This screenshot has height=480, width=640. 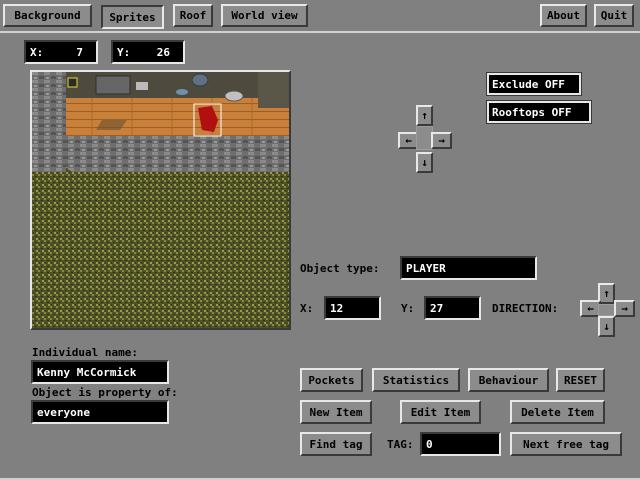 What do you see at coordinates (264, 15) in the screenshot?
I see `world-view-button: World view` at bounding box center [264, 15].